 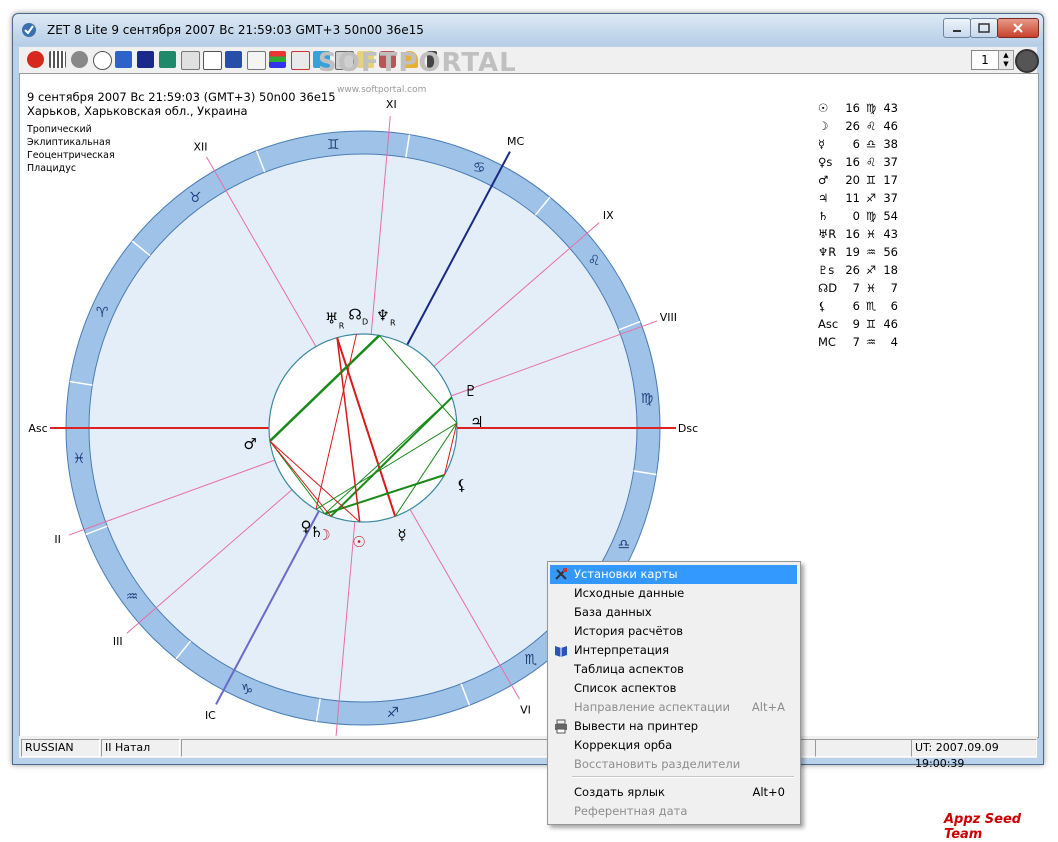 I want to click on position-min: 38, so click(x=890, y=144).